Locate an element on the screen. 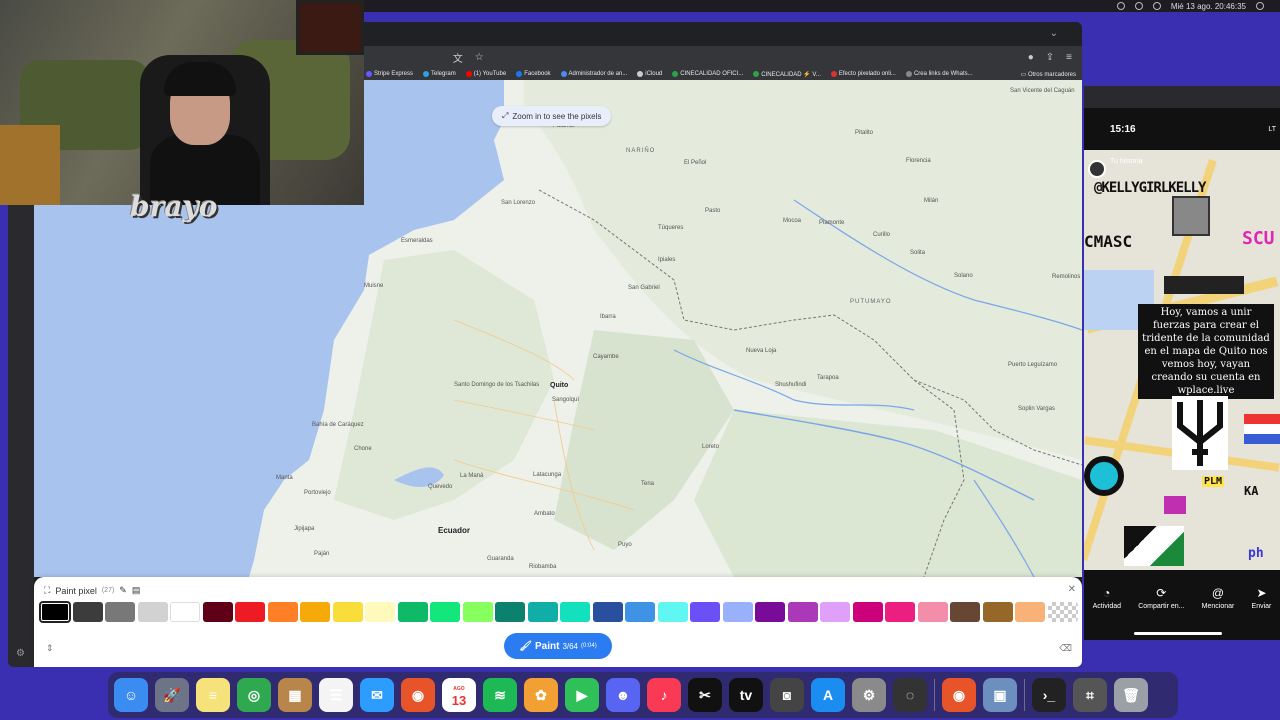 This screenshot has height=720, width=1280. paint-button: 🖌 Paint 3/64 (0:04) is located at coordinates (558, 646).